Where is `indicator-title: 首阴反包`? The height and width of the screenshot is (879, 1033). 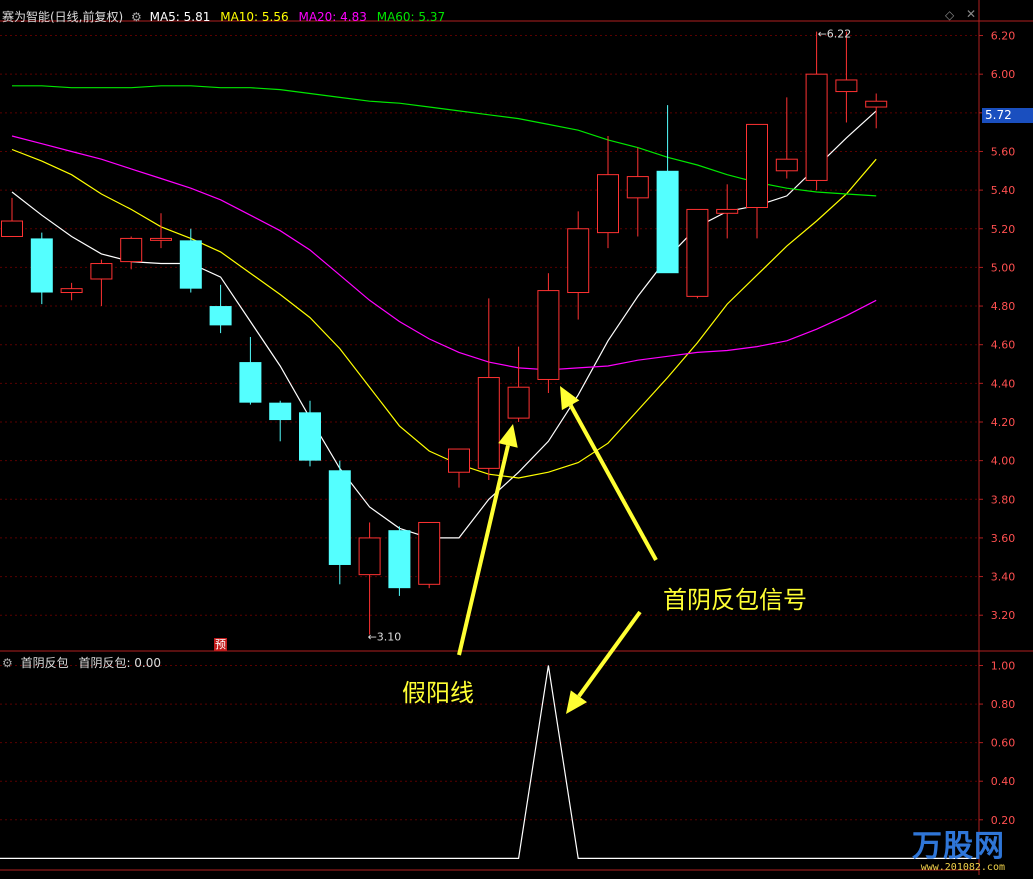 indicator-title: 首阴反包 is located at coordinates (45, 663).